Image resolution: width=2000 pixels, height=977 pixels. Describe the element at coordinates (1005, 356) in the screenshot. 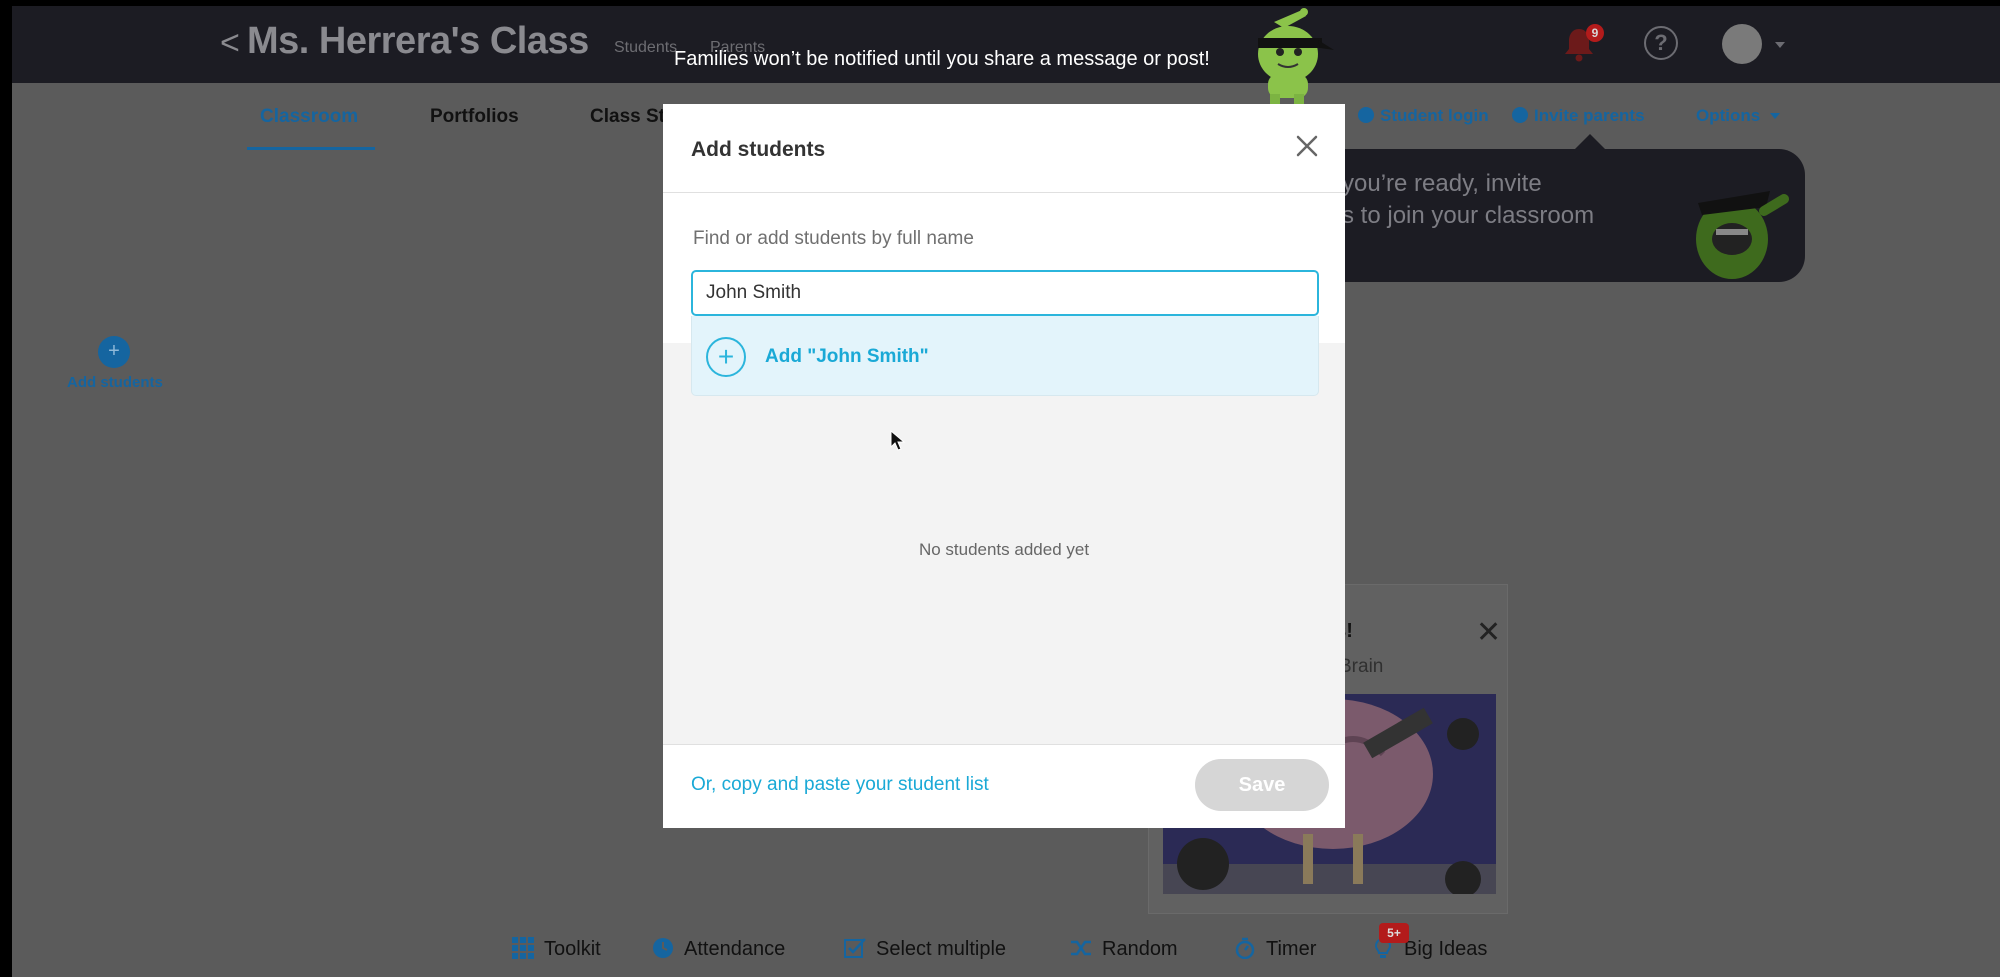

I see `add-student-suggestion: + Add "John Smith"` at that location.